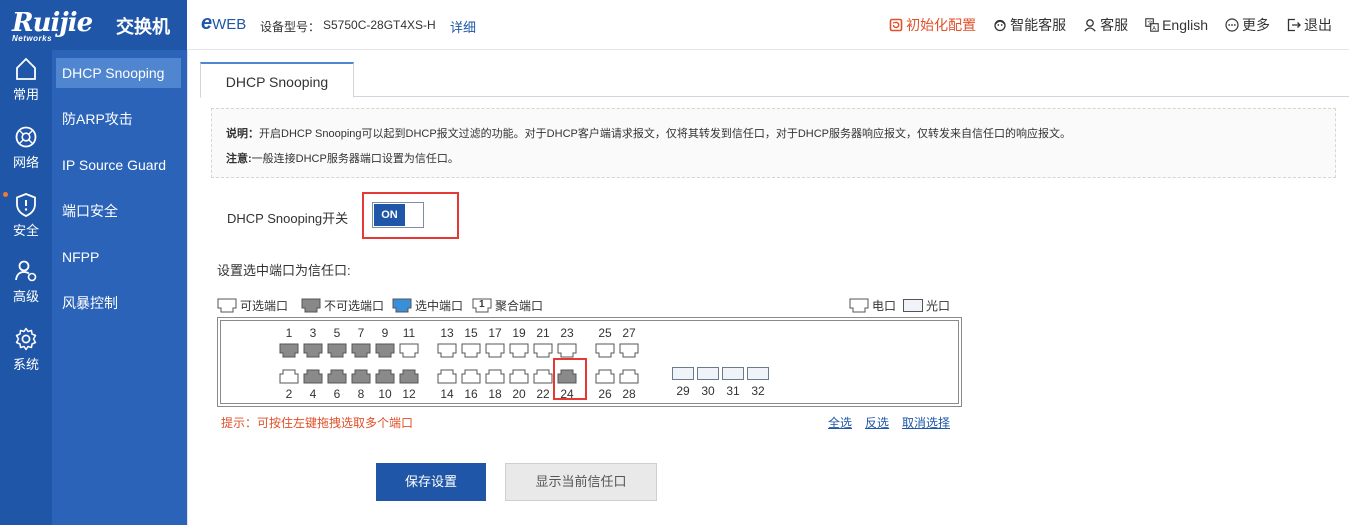 This screenshot has width=1349, height=525. Describe the element at coordinates (26, 353) in the screenshot. I see `sidebar-item-system: 系统` at that location.